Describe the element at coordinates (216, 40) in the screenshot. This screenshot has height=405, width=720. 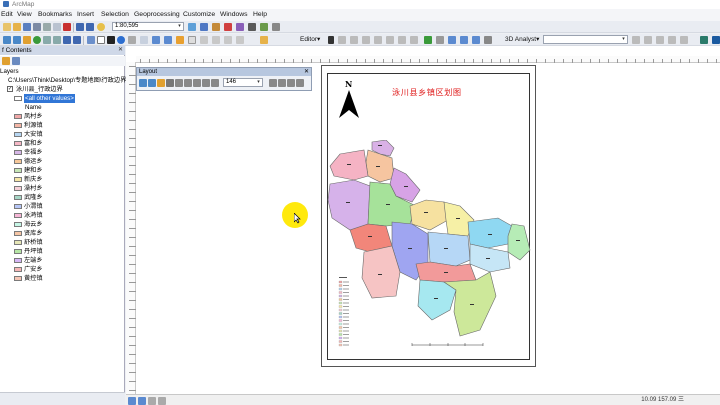
I see `draw-tool-icon` at that location.